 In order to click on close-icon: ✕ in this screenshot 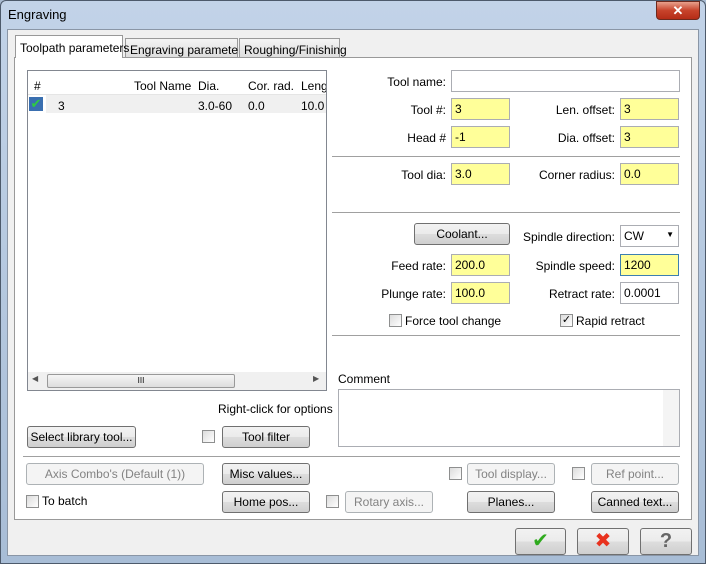, I will do `click(678, 10)`.